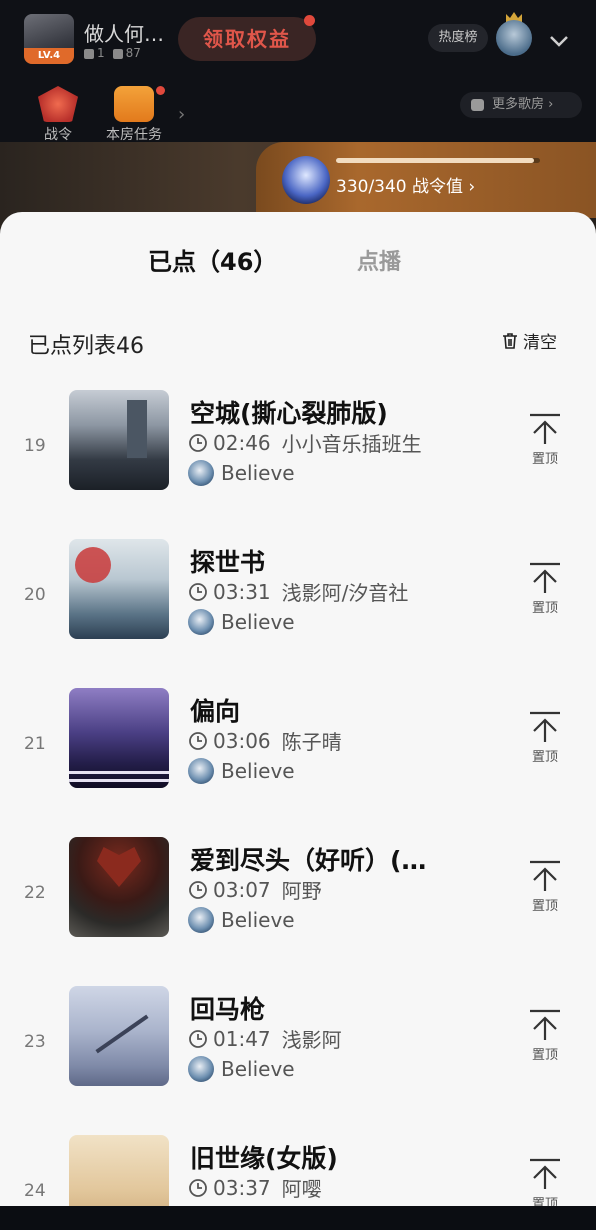 Image resolution: width=596 pixels, height=1230 pixels. I want to click on tab-request: 点播, so click(379, 260).